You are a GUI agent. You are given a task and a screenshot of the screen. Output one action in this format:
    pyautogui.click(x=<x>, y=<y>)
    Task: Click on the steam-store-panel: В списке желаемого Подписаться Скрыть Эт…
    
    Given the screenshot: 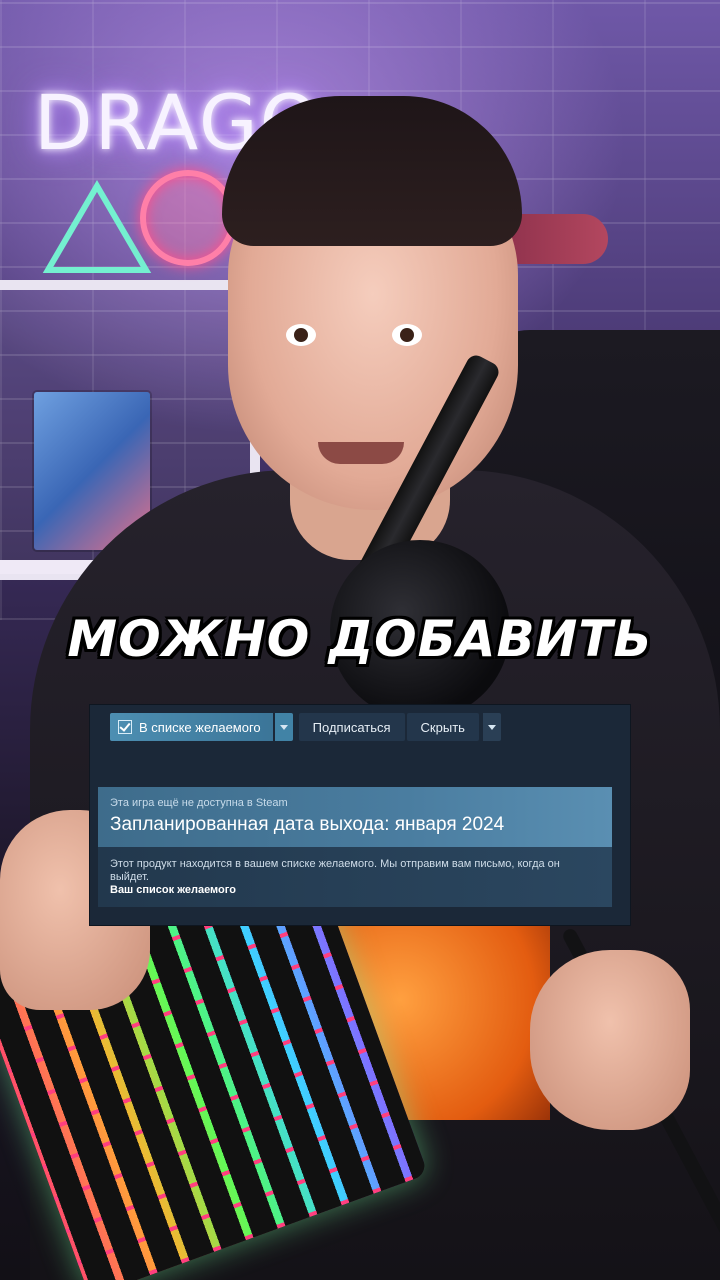 What is the action you would take?
    pyautogui.click(x=360, y=815)
    